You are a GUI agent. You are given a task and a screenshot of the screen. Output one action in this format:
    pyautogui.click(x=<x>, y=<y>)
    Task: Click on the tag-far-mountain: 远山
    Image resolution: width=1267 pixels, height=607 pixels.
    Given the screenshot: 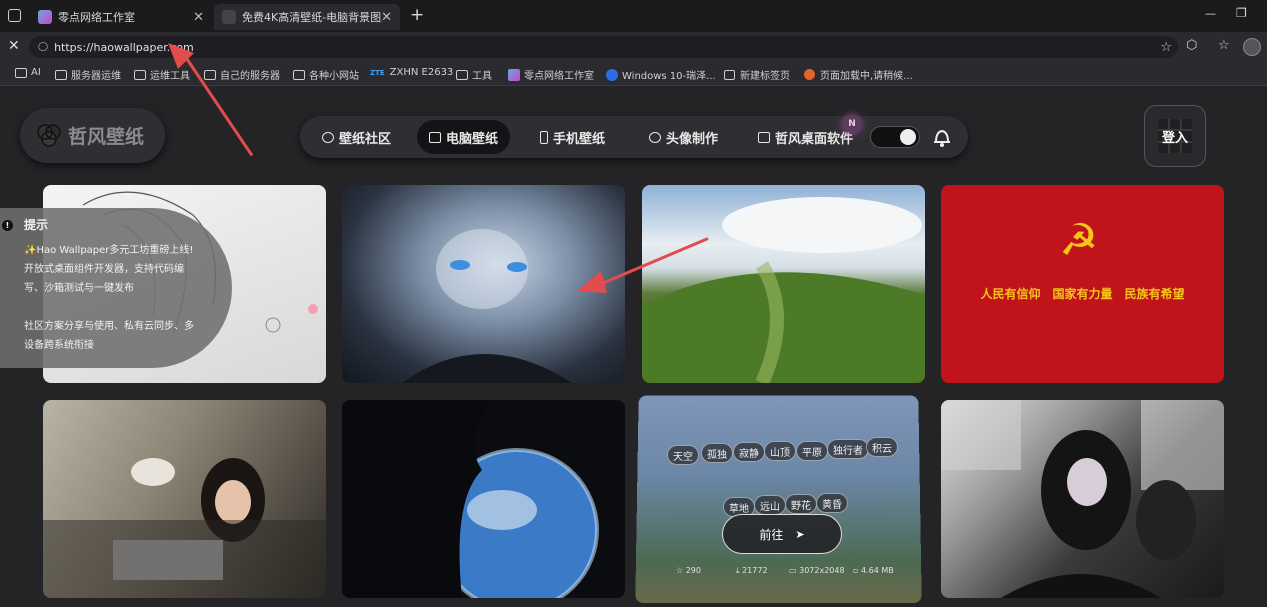 What is the action you would take?
    pyautogui.click(x=770, y=505)
    